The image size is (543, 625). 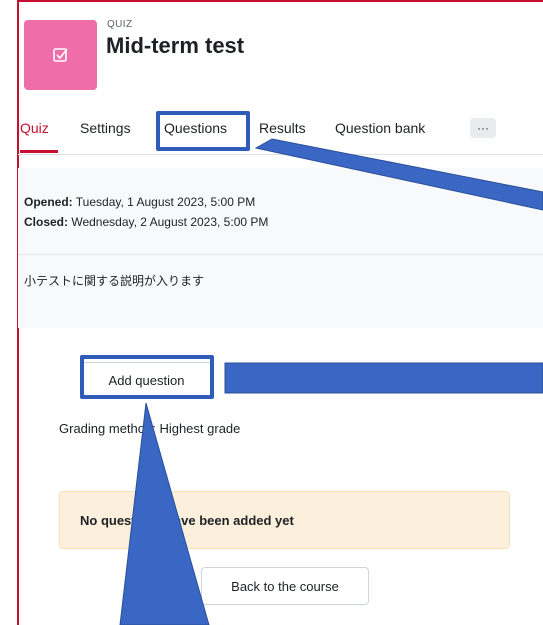 I want to click on arrow-up-to-add-question, so click(x=164, y=513).